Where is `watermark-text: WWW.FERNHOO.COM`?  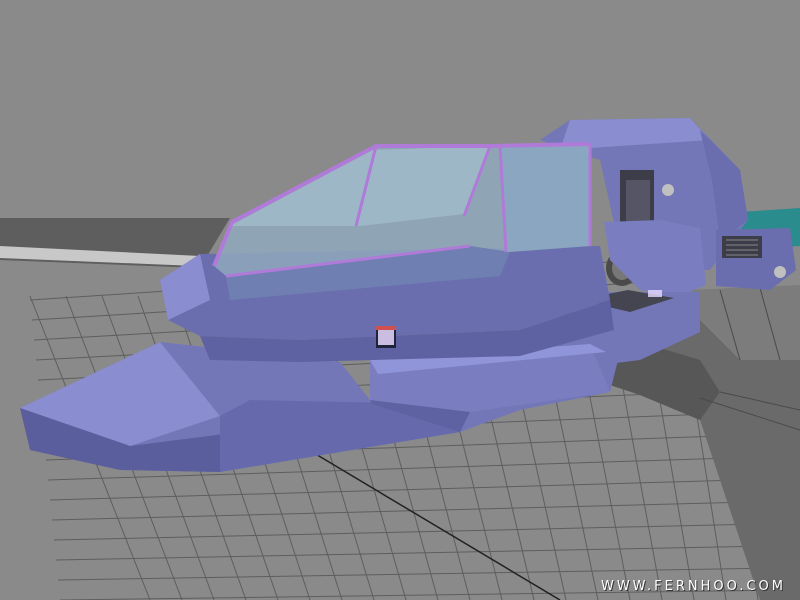
watermark-text: WWW.FERNHOO.COM is located at coordinates (693, 586).